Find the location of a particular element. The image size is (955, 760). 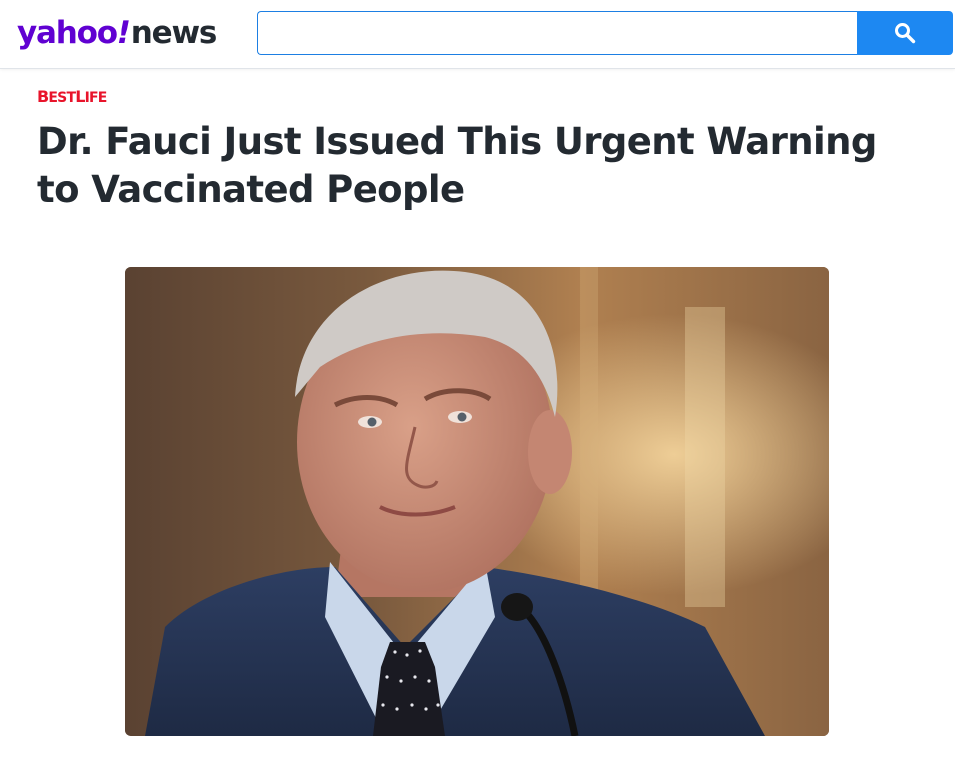

logo-section: news is located at coordinates (174, 33).